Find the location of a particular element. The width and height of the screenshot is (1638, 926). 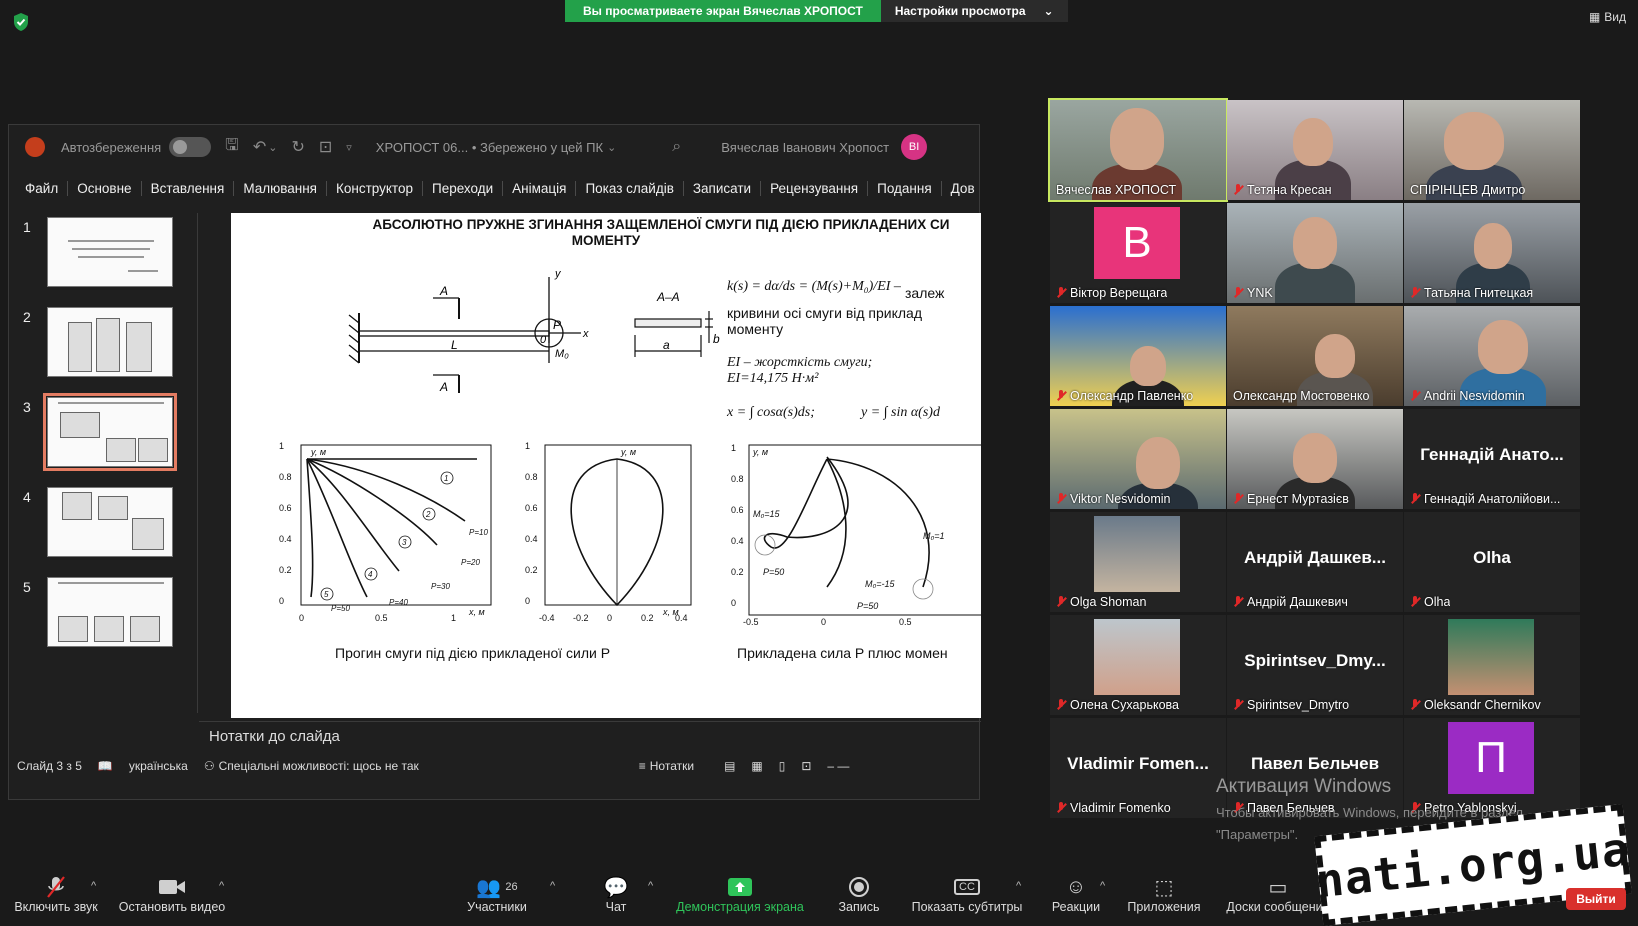

present-icon: ⊡ is located at coordinates (325, 147).